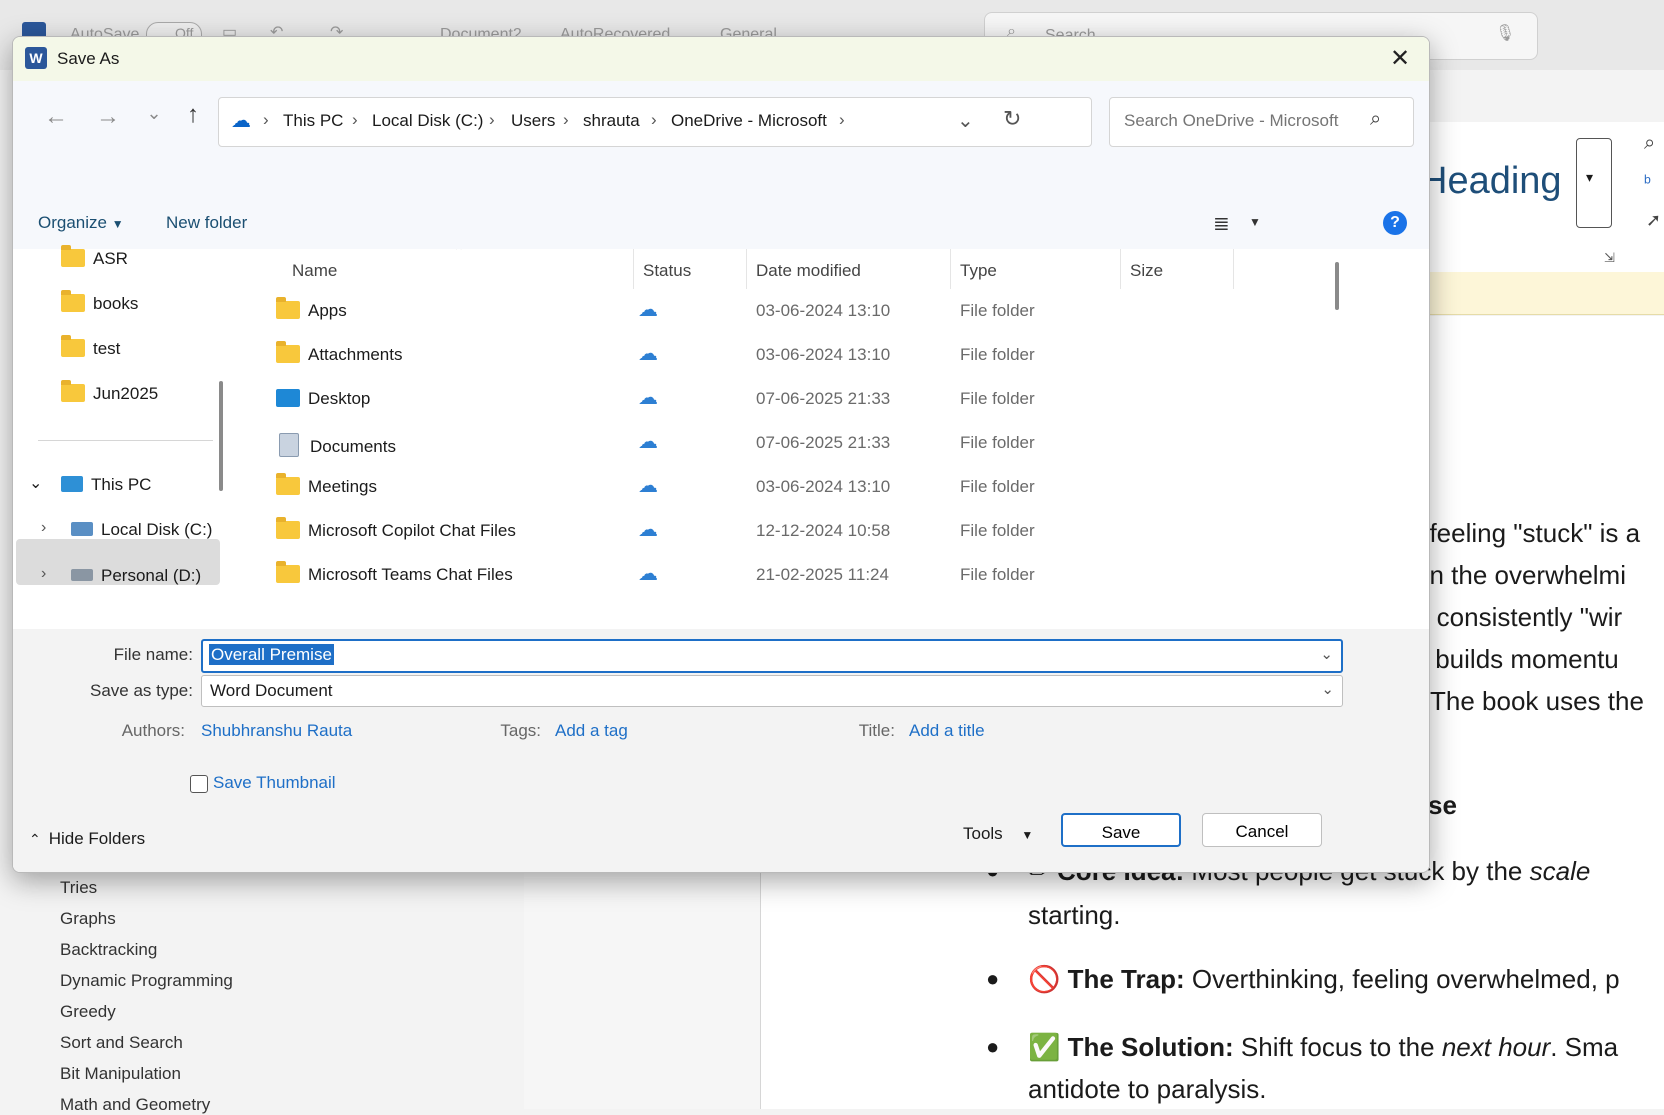  I want to click on find-icon: ⌕, so click(1649, 143).